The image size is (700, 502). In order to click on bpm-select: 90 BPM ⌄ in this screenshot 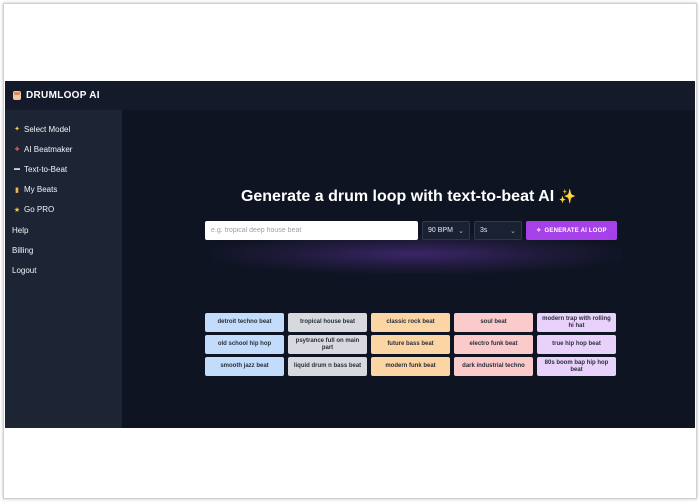, I will do `click(446, 230)`.